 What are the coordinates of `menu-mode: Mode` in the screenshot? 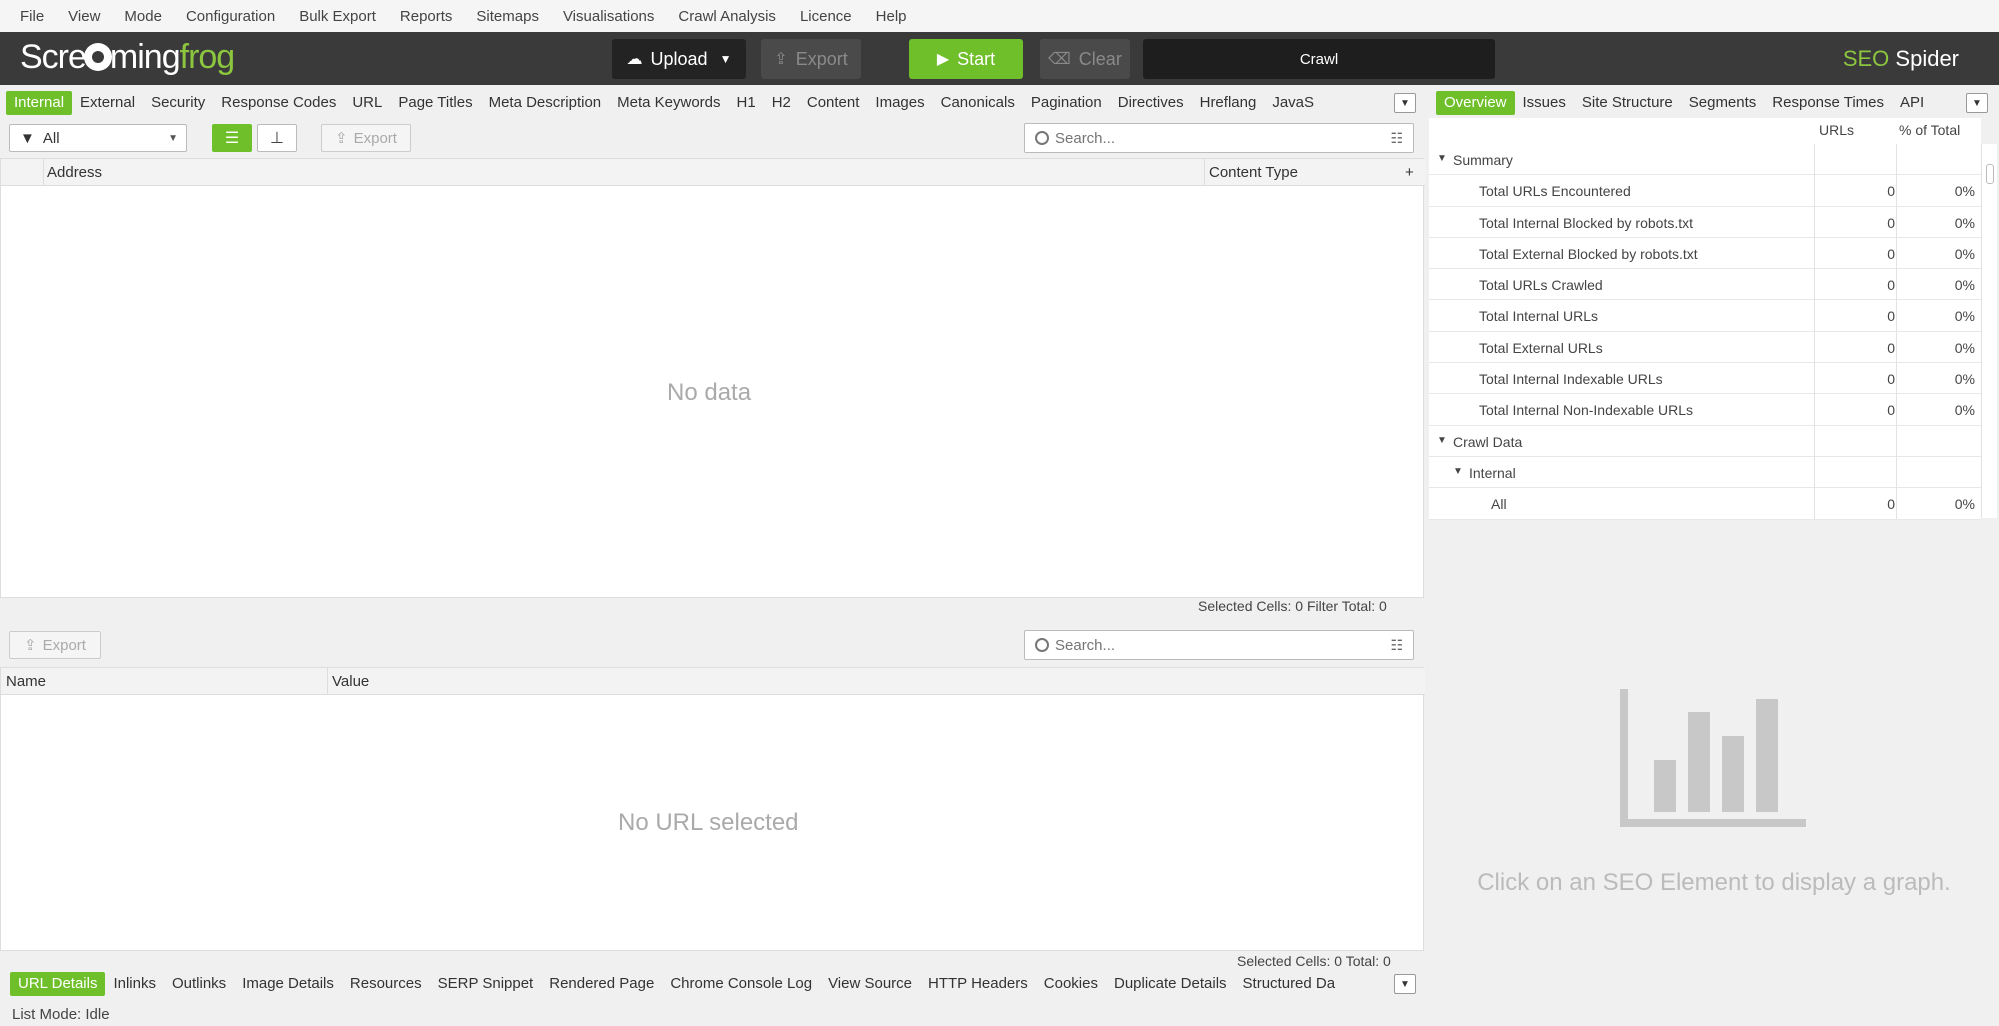 It's located at (143, 16).